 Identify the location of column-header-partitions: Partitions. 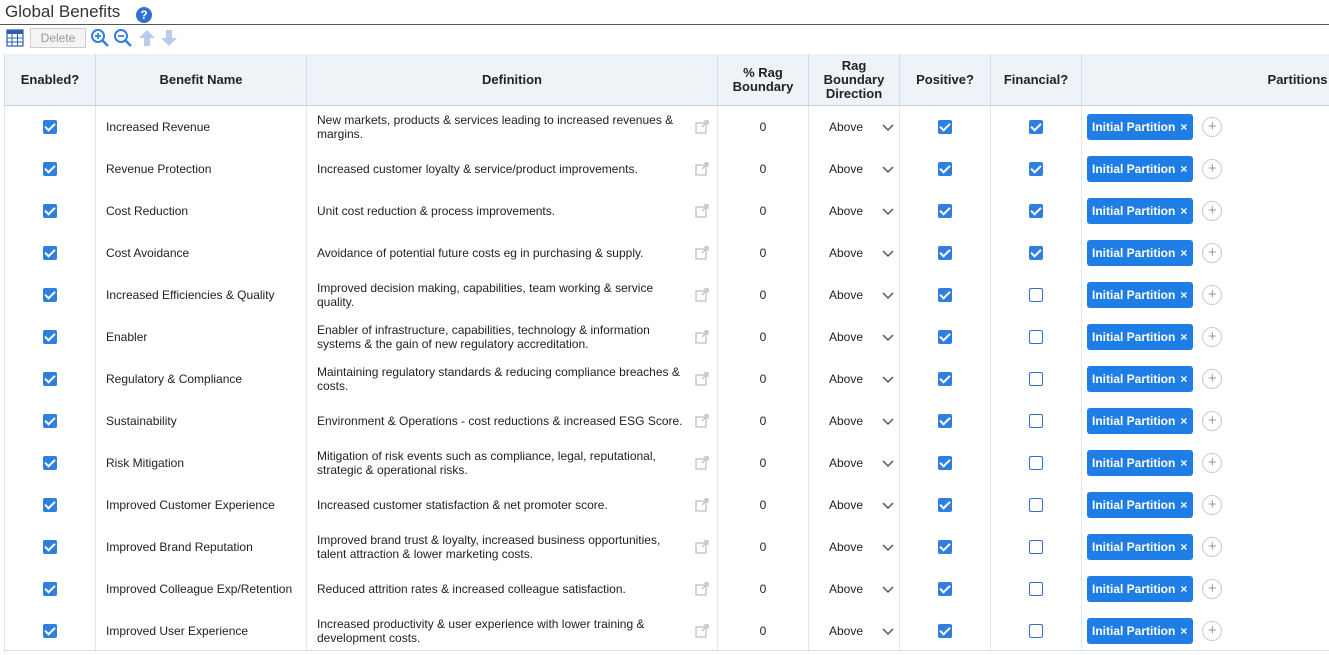
(1205, 80).